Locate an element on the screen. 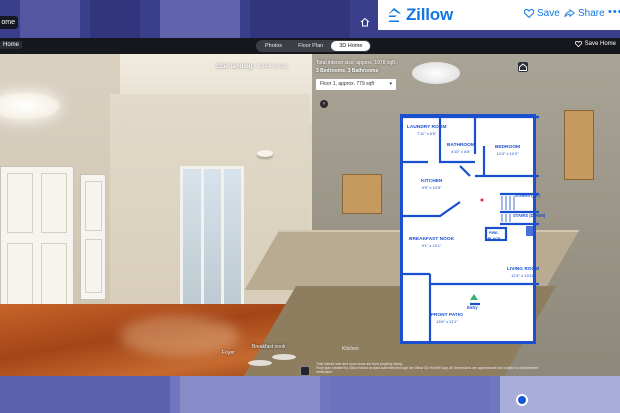  room-label-bathroom: BATHROOM 4'10" x 6'8" is located at coordinates (461, 148).